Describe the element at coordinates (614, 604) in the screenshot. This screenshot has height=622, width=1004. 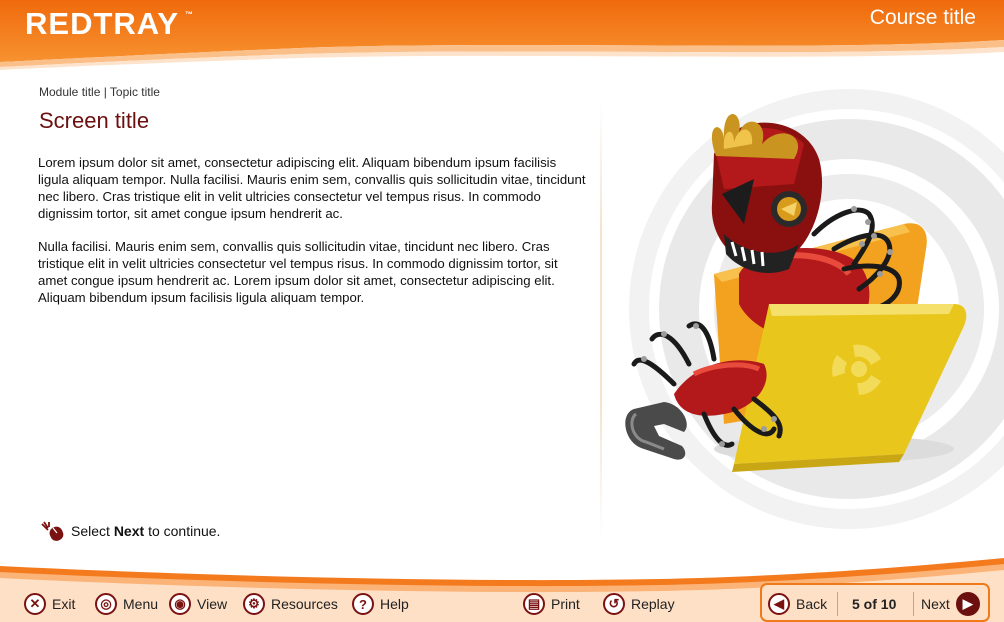
I see `replay-icon: ↺` at that location.